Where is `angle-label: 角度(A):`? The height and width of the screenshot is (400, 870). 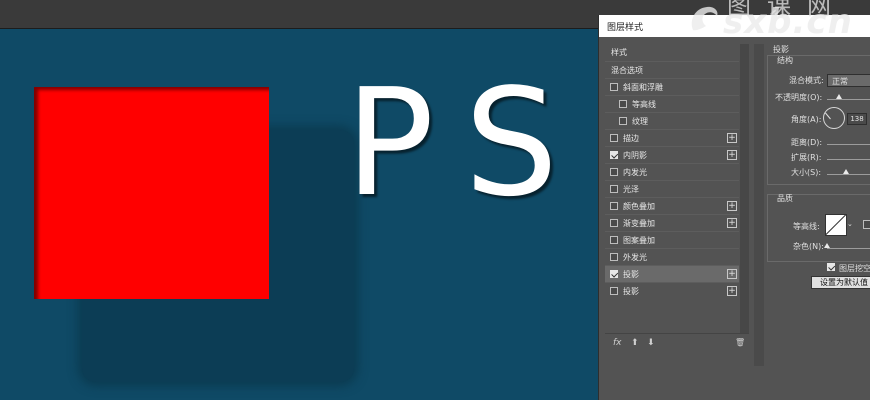 angle-label: 角度(A): is located at coordinates (806, 119).